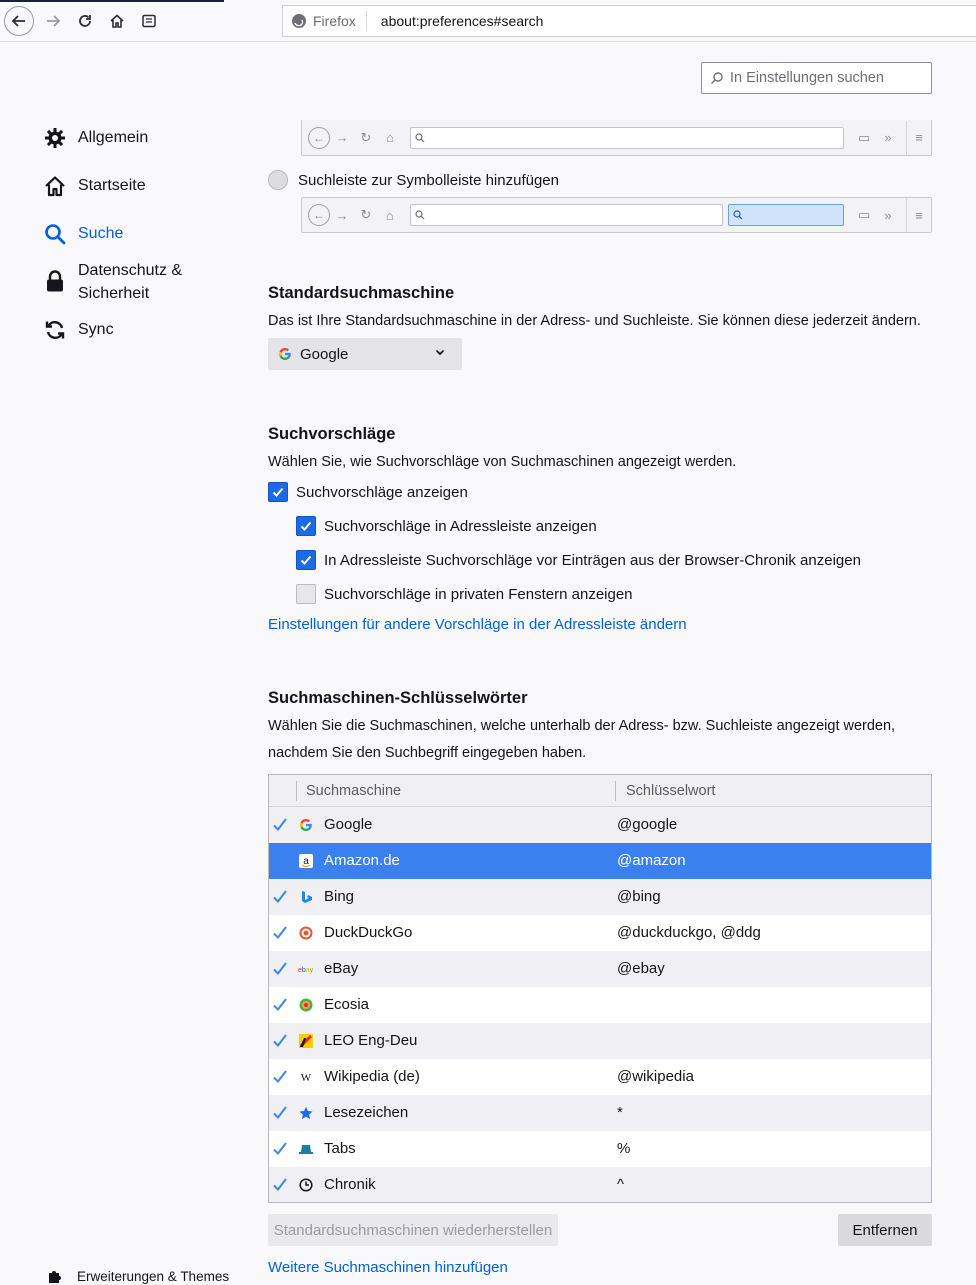 Image resolution: width=976 pixels, height=1285 pixels. I want to click on engine-keyword: *, so click(620, 1112).